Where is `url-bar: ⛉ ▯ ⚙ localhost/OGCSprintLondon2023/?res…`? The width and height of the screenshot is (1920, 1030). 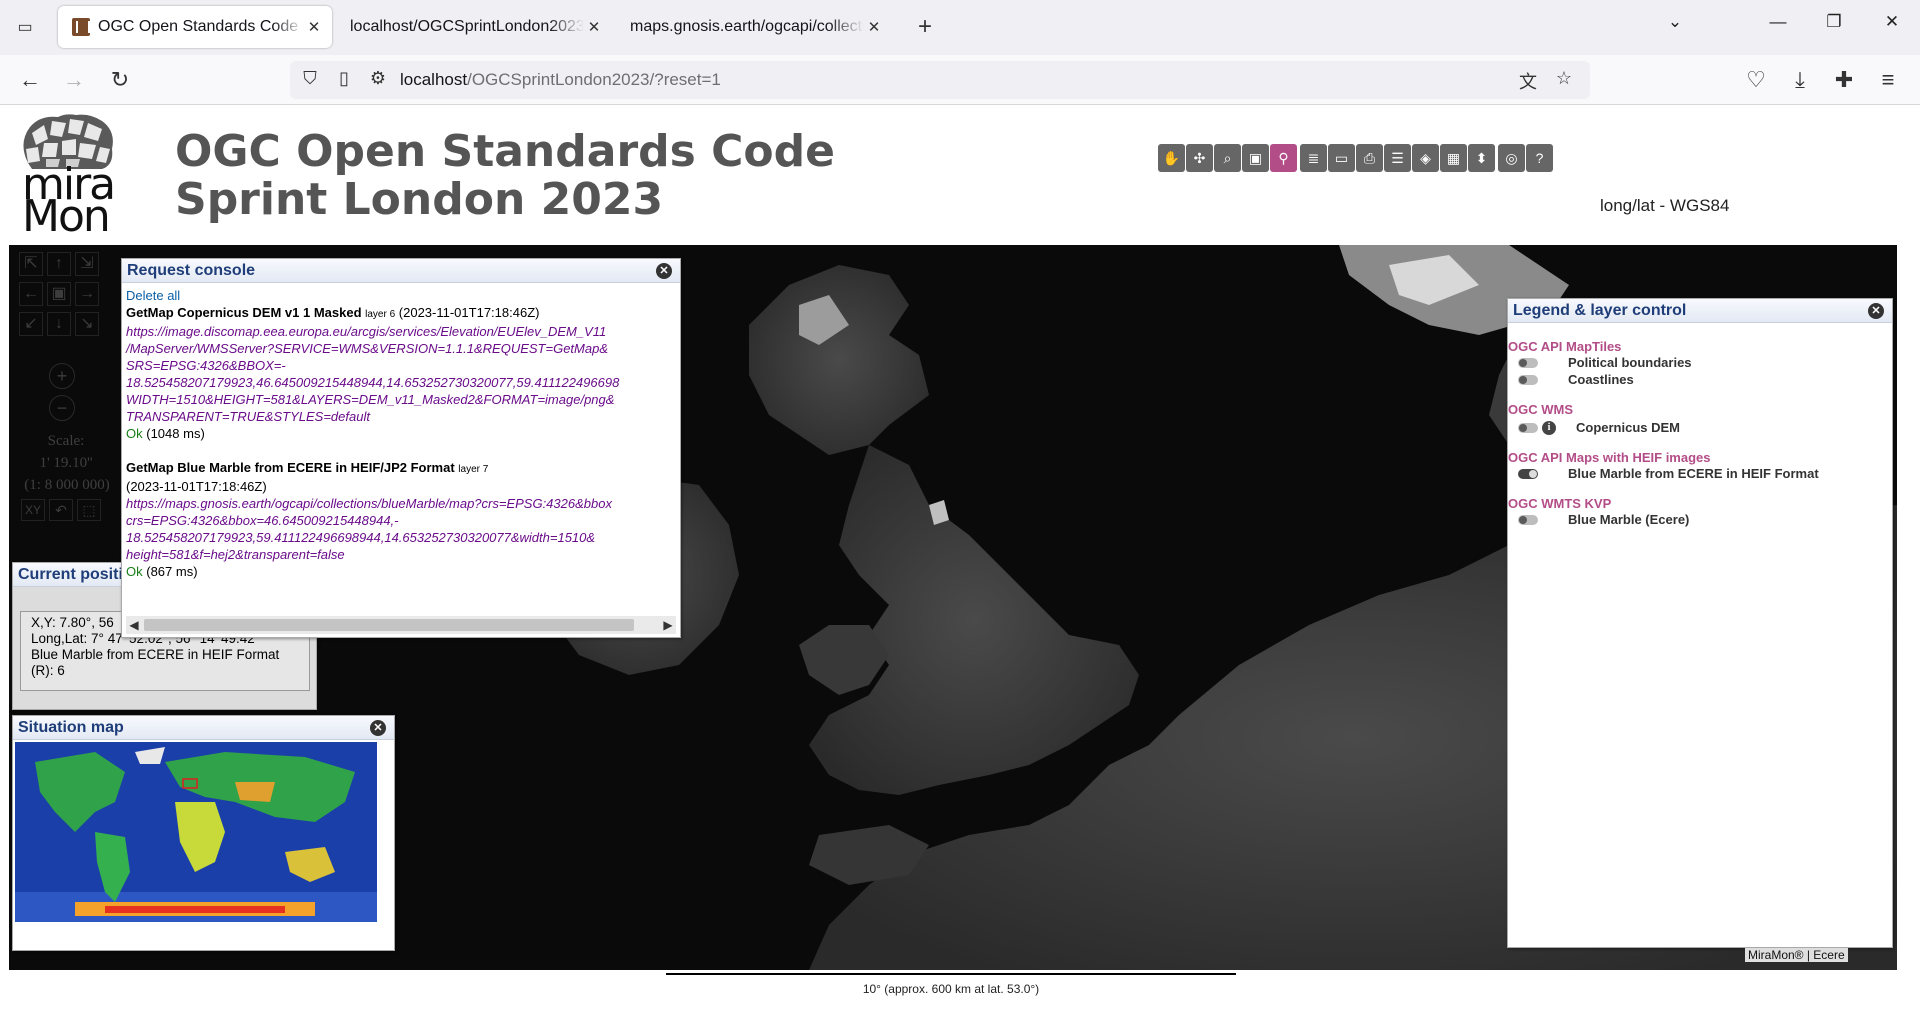 url-bar: ⛉ ▯ ⚙ localhost/OGCSprintLondon2023/?res… is located at coordinates (940, 80).